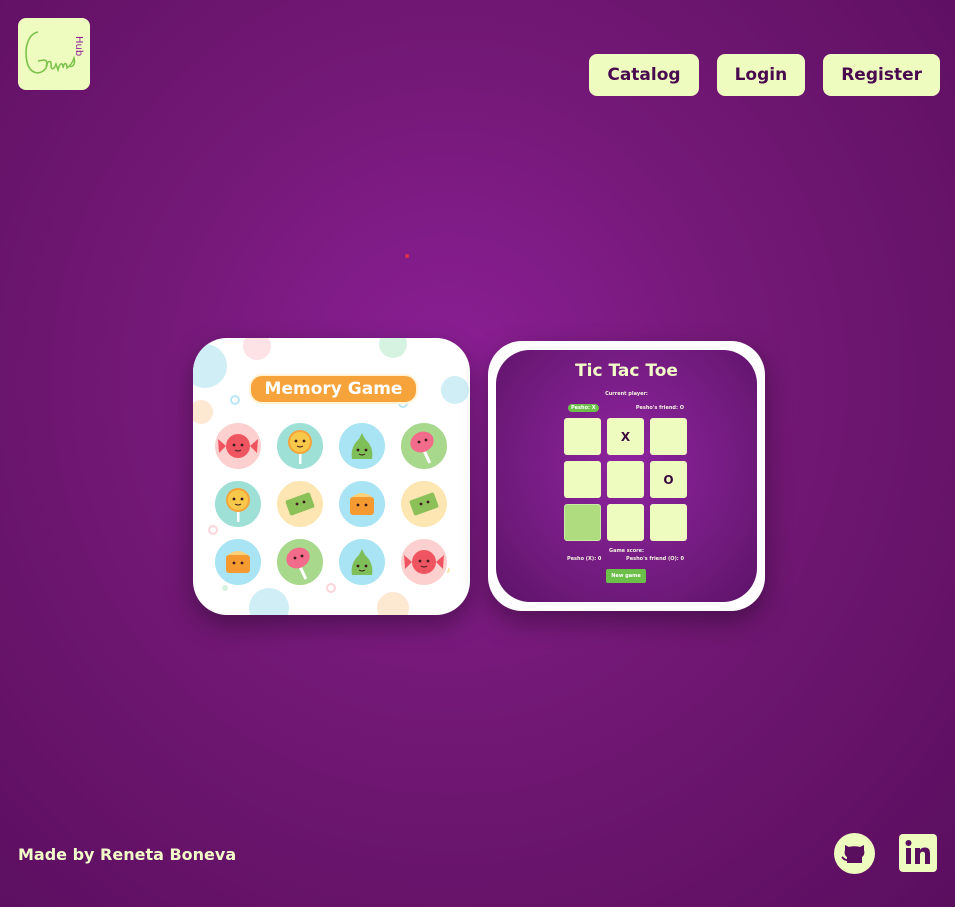  Describe the element at coordinates (78, 46) in the screenshot. I see `logo-hub-text: Hub` at that location.